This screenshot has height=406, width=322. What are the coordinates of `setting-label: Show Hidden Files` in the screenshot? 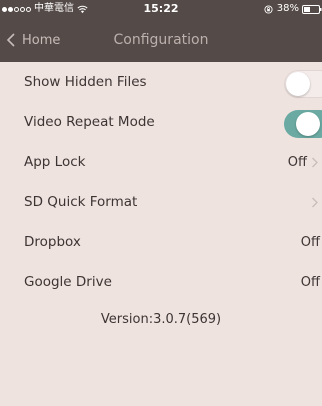 It's located at (85, 82).